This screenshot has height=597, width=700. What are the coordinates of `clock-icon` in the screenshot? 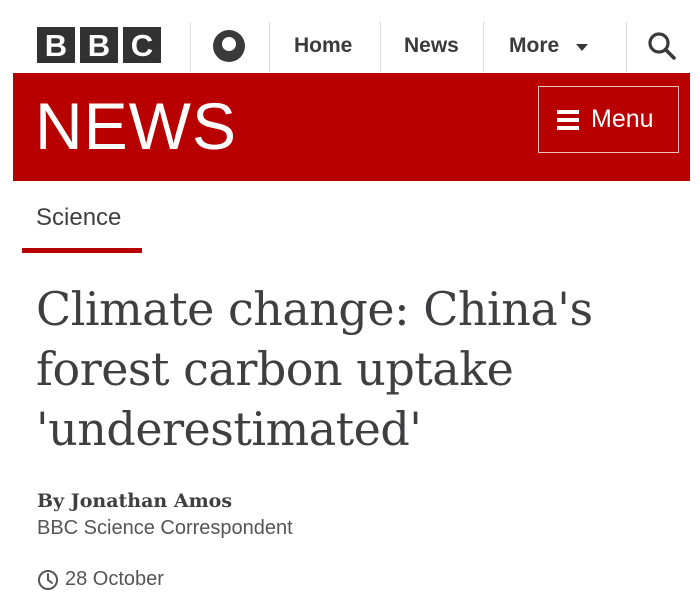 It's located at (48, 579).